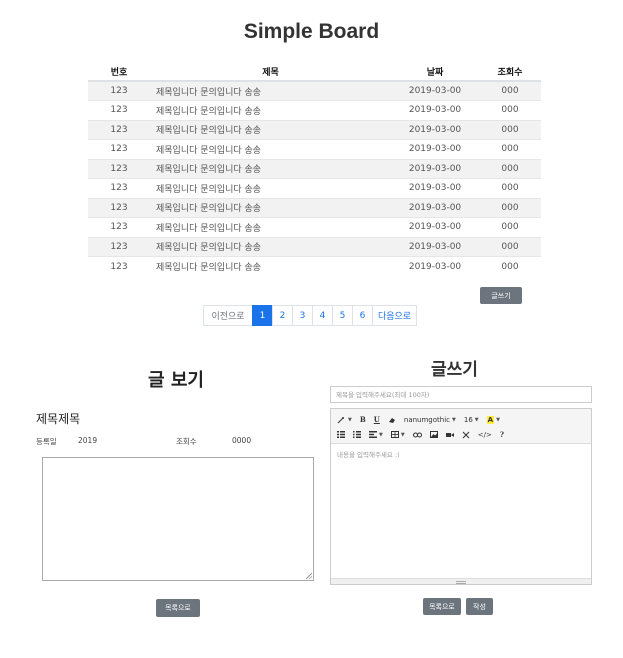 The height and width of the screenshot is (658, 623). I want to click on page-button-6: 6, so click(362, 315).